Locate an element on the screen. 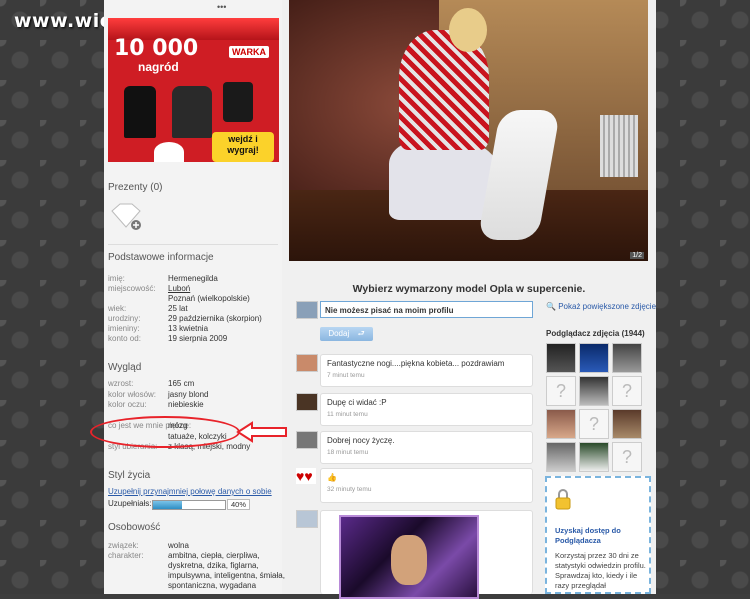 This screenshot has height=599, width=750. comment-item: Dupę ci widać :P 11 minut temu is located at coordinates (426, 409).